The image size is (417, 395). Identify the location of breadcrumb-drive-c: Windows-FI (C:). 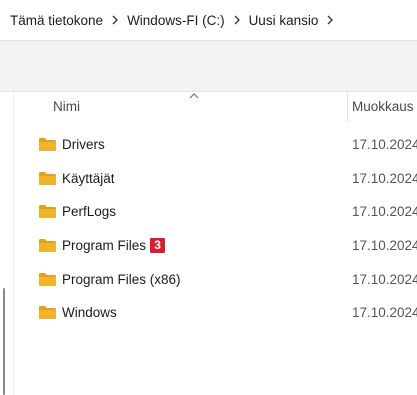
(176, 20).